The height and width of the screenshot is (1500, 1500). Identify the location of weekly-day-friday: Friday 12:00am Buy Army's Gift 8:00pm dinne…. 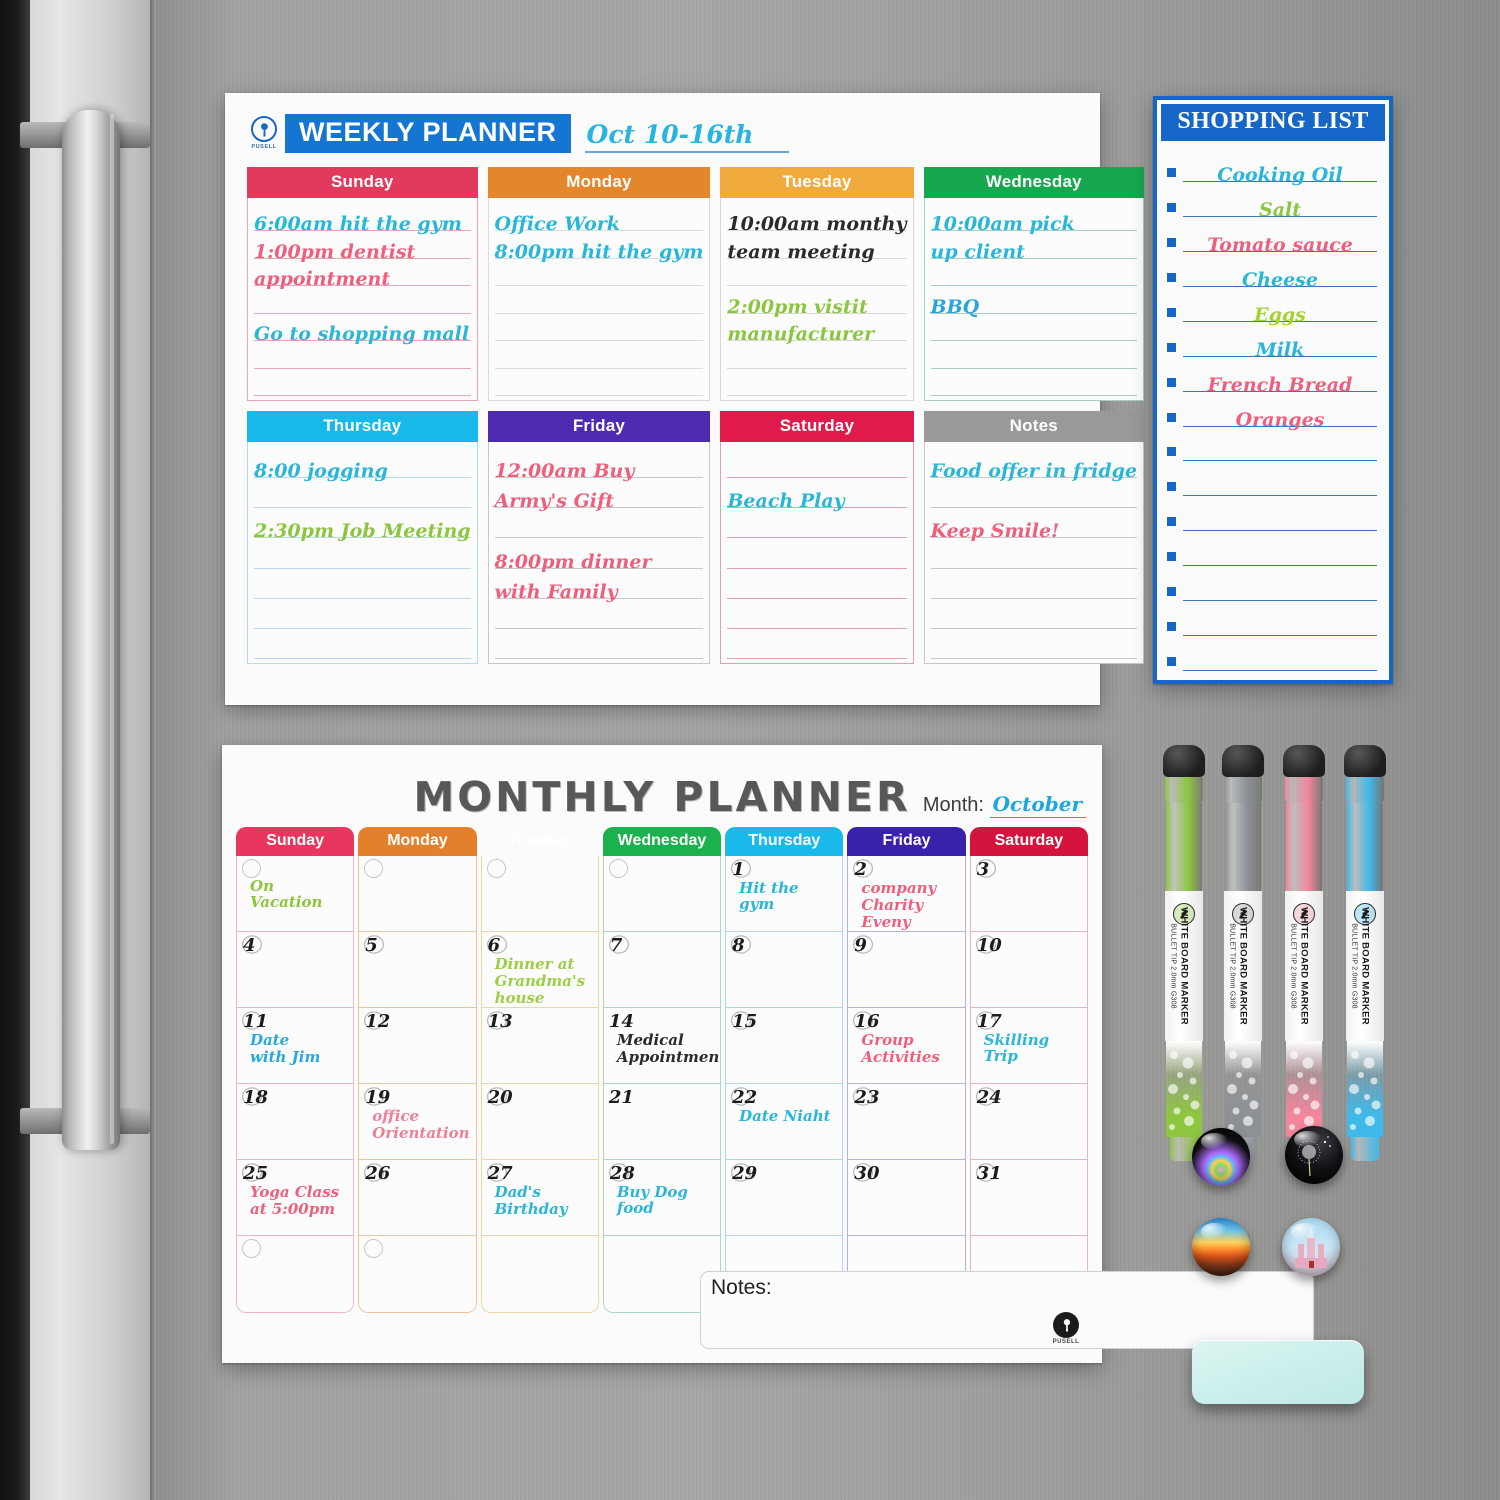
(599, 537).